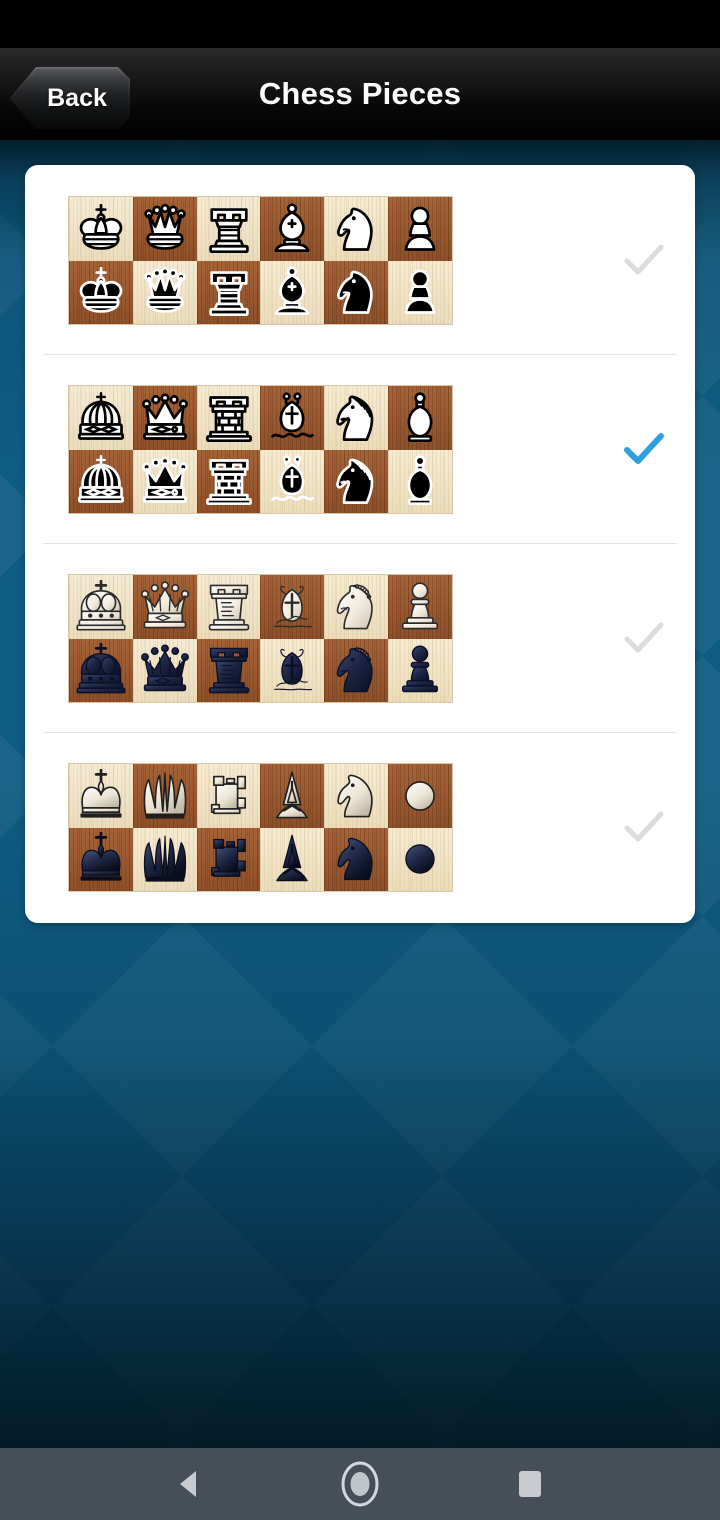 The width and height of the screenshot is (720, 1520). I want to click on selection-check-modern, so click(644, 827).